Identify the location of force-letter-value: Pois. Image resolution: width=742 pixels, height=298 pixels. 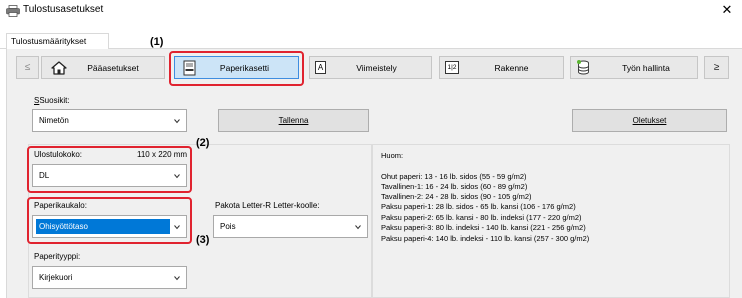
(228, 226).